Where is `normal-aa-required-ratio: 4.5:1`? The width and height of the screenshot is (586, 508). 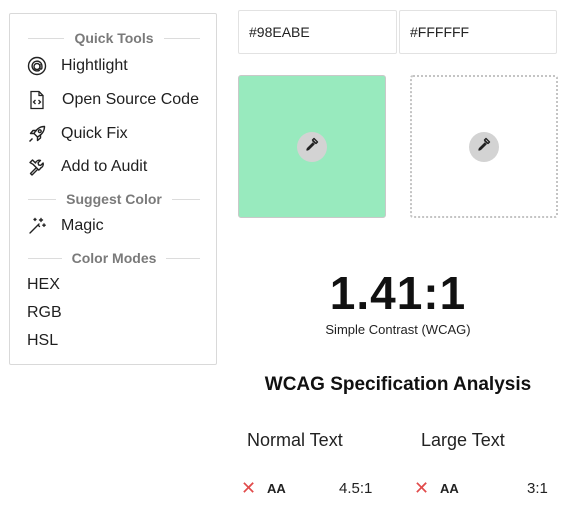
normal-aa-required-ratio: 4.5:1 is located at coordinates (356, 488).